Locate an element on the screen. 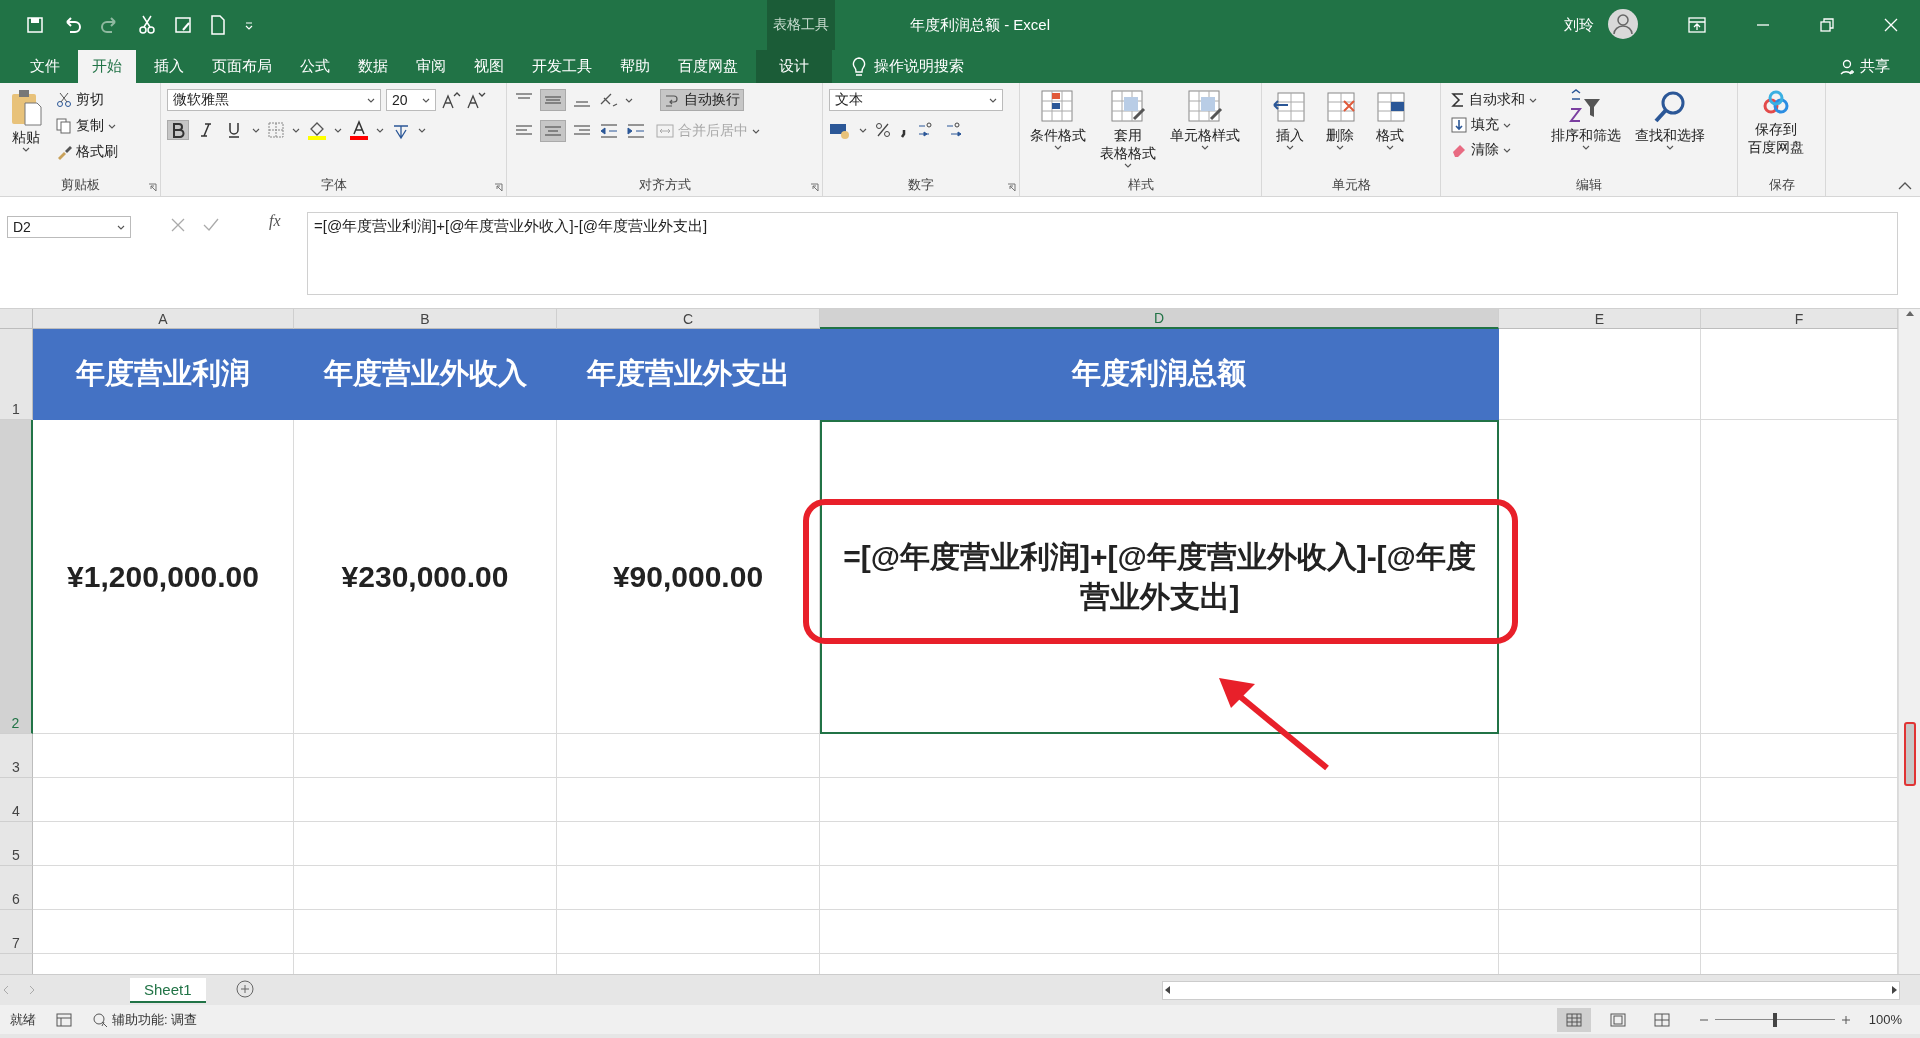 Image resolution: width=1920 pixels, height=1038 pixels. cells-button: 格式 is located at coordinates (1390, 132).